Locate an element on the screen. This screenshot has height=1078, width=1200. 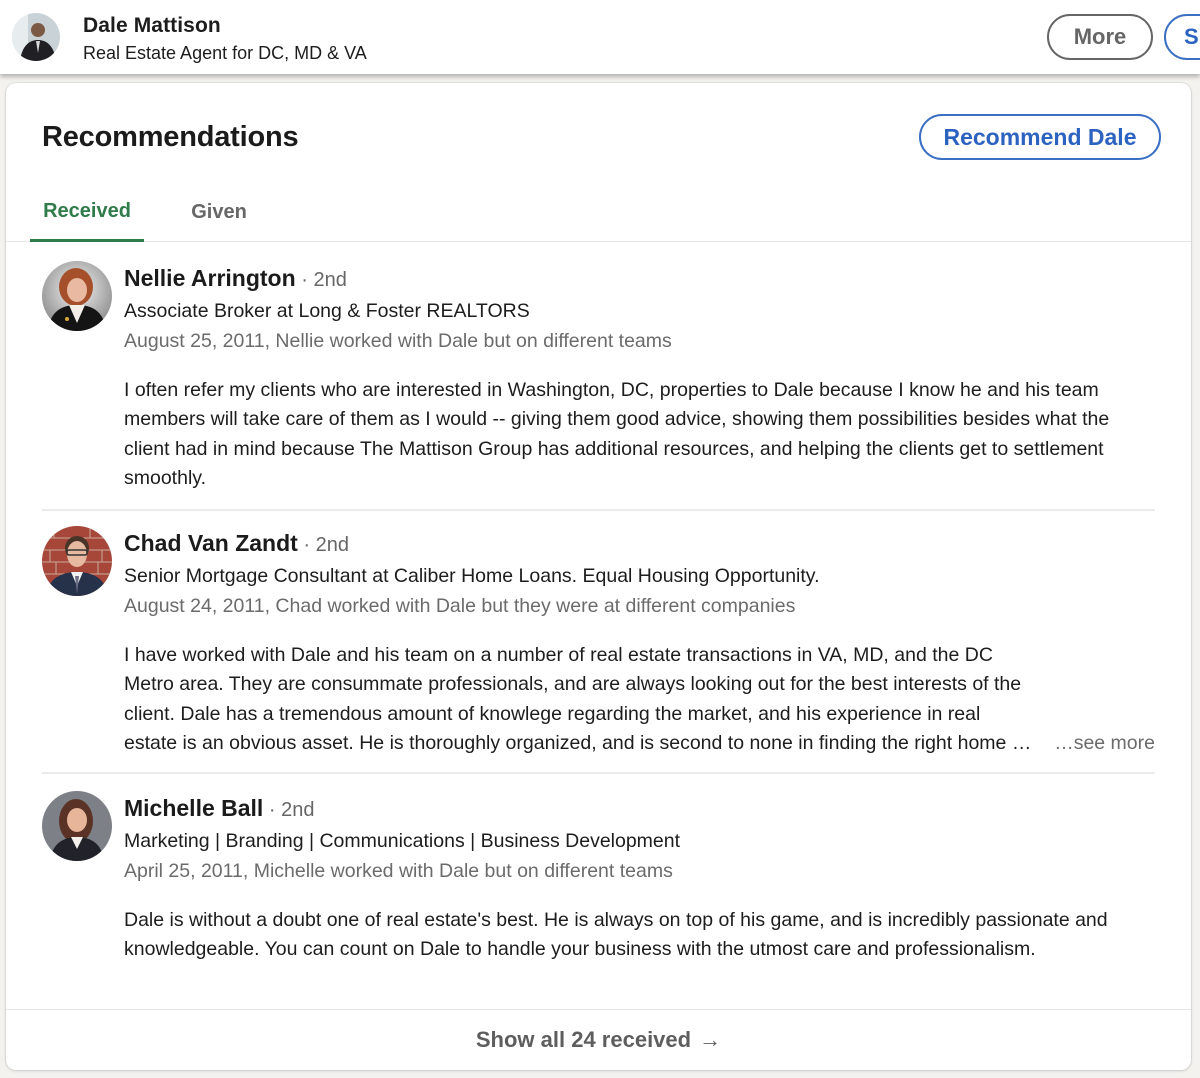
show-all-label: Show all 24 received is located at coordinates (583, 1039).